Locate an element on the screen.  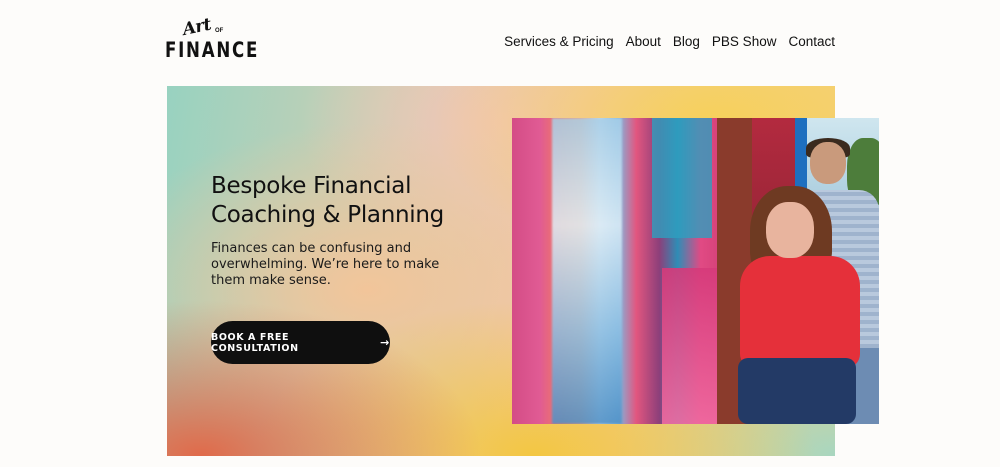
woman-figure is located at coordinates (800, 312).